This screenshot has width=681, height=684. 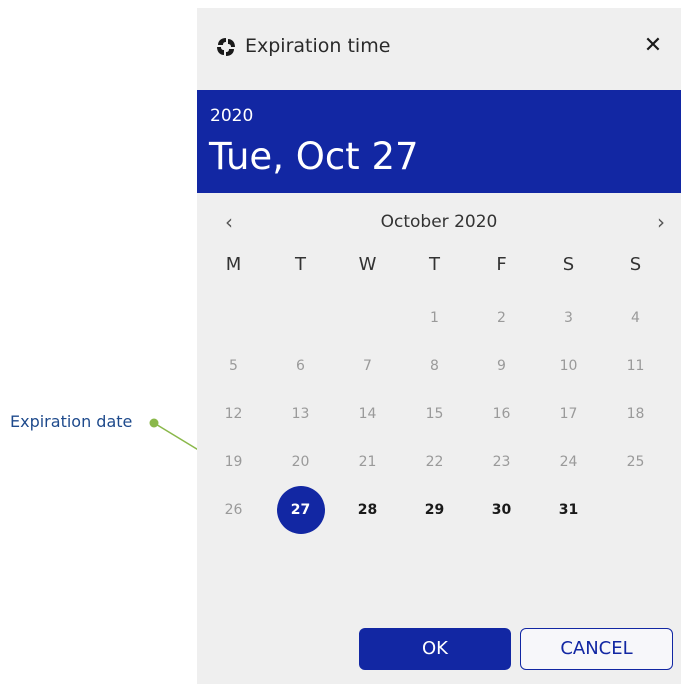 What do you see at coordinates (502, 510) in the screenshot?
I see `calendar-day: 30` at bounding box center [502, 510].